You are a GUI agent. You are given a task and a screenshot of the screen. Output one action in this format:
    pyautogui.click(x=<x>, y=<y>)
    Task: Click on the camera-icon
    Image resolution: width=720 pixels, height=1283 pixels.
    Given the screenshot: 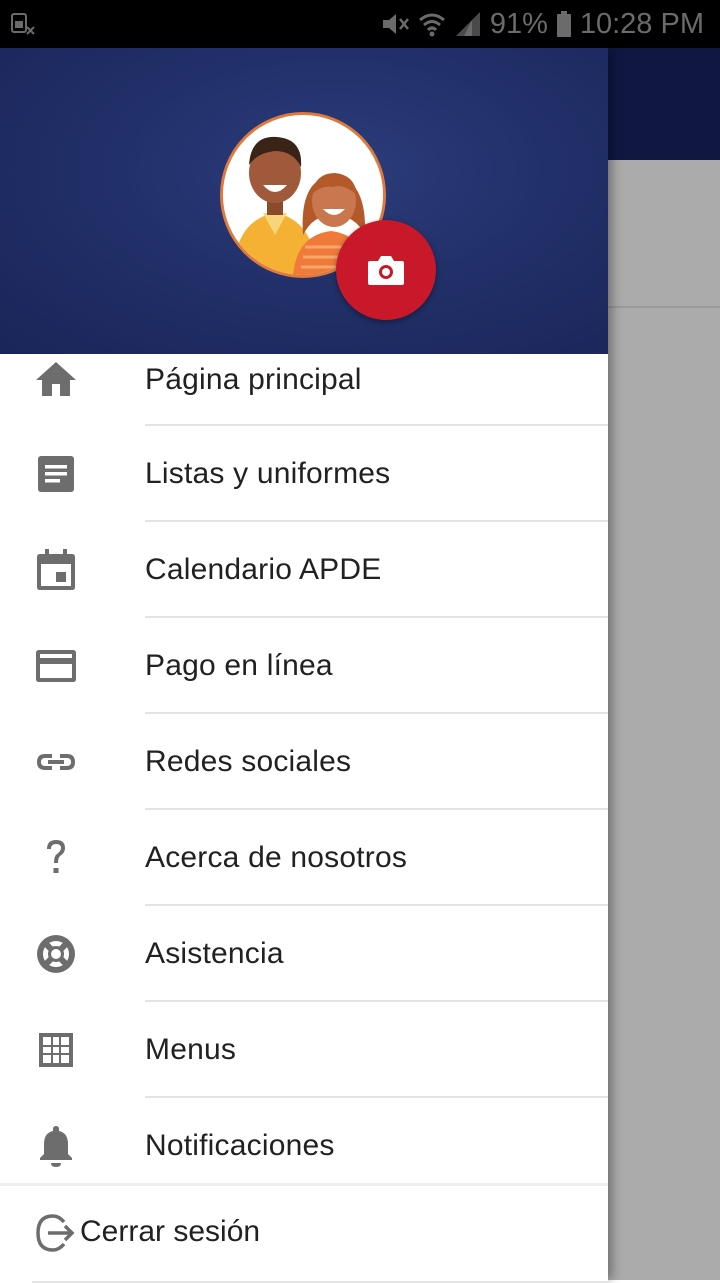 What is the action you would take?
    pyautogui.click(x=386, y=270)
    